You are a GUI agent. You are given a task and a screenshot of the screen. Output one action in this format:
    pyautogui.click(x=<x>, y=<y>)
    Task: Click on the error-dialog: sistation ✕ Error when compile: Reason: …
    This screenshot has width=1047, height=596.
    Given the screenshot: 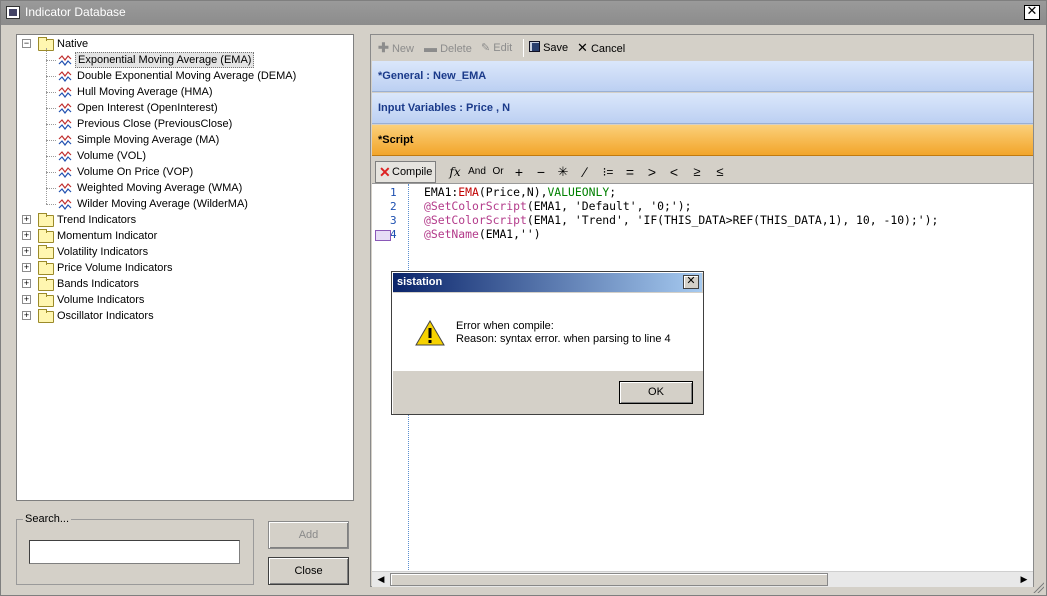 What is the action you would take?
    pyautogui.click(x=547, y=343)
    